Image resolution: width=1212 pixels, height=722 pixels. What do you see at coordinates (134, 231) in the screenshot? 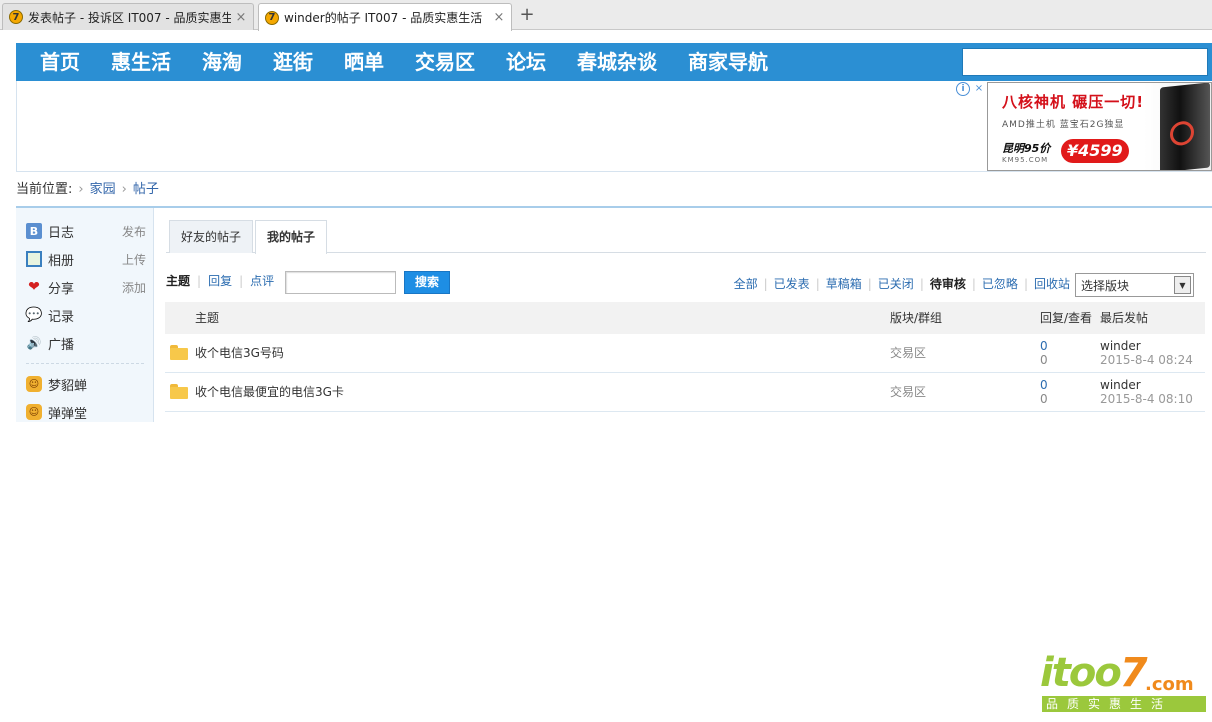
I see `sidebar-action-publish: 发布` at bounding box center [134, 231].